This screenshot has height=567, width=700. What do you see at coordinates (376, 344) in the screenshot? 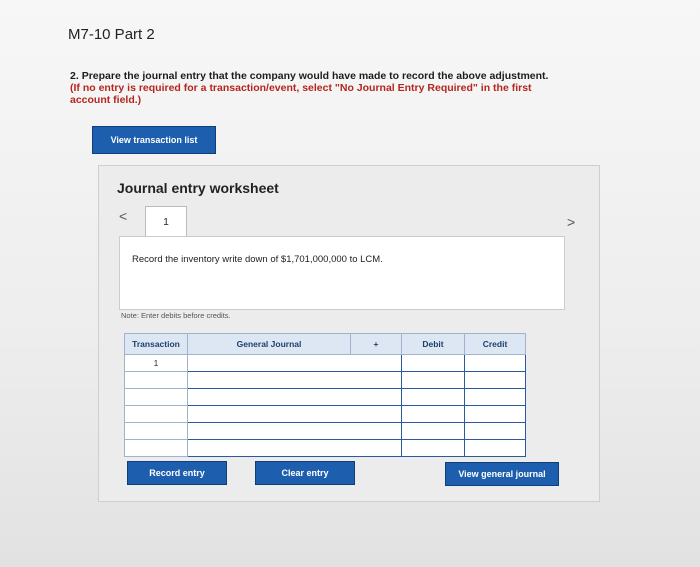
I see `add-row-icon: +` at bounding box center [376, 344].